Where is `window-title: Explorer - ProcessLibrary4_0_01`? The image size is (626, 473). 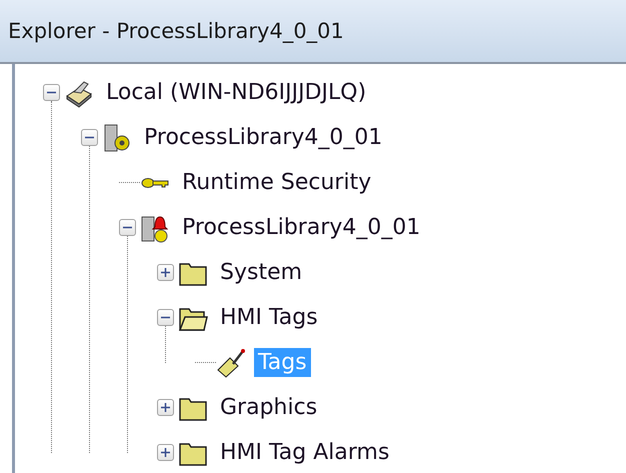
window-title: Explorer - ProcessLibrary4_0_01 is located at coordinates (176, 31).